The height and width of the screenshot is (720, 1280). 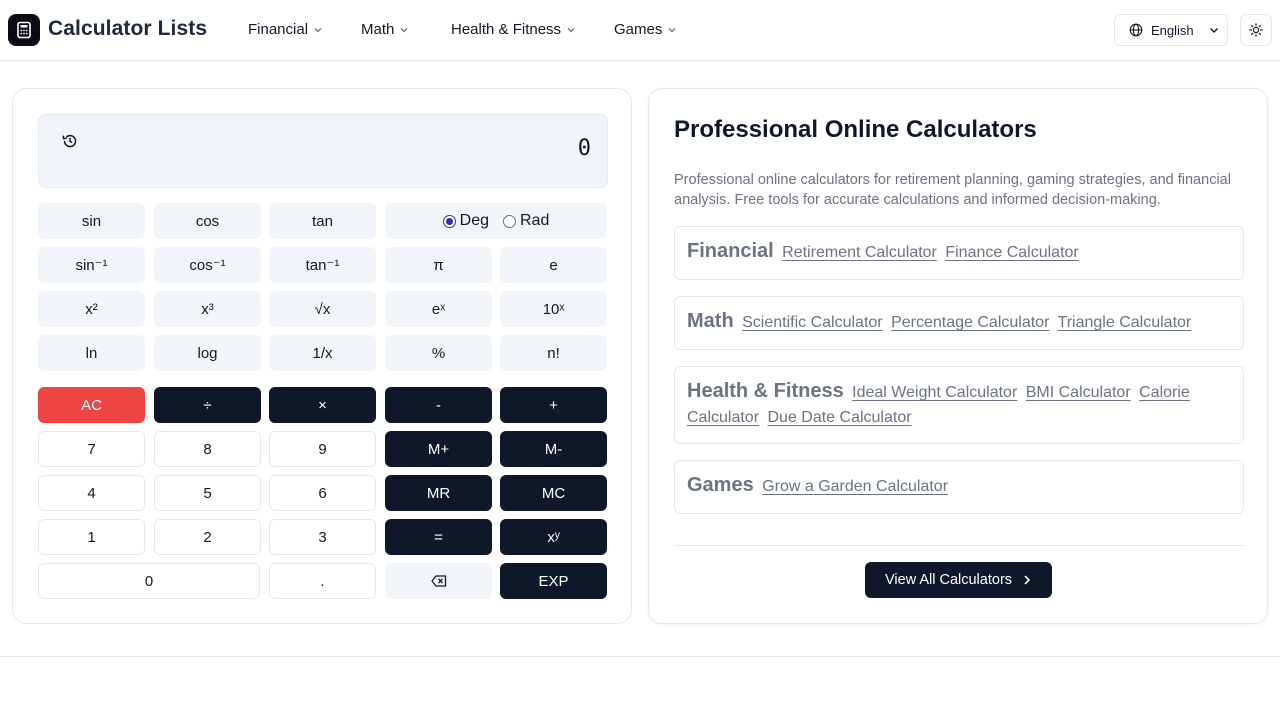 I want to click on nav-games: Games, so click(x=645, y=29).